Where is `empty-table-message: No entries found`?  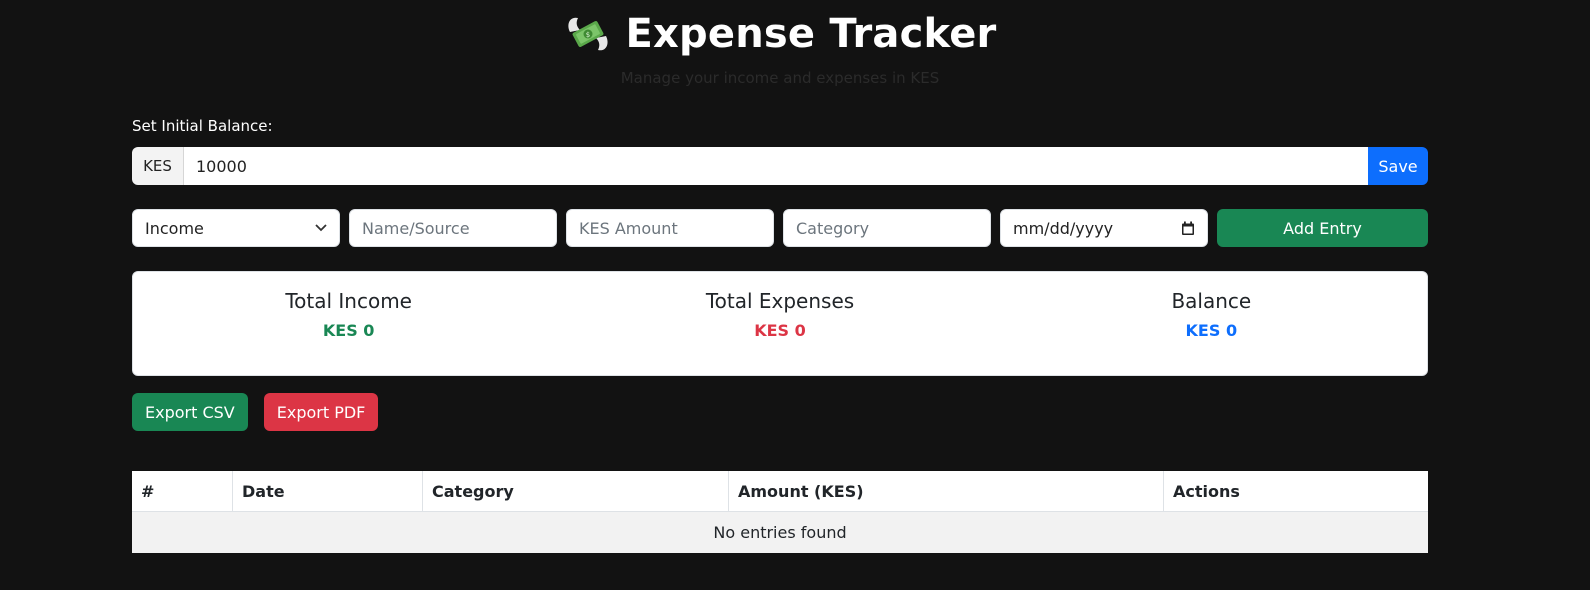
empty-table-message: No entries found is located at coordinates (780, 532).